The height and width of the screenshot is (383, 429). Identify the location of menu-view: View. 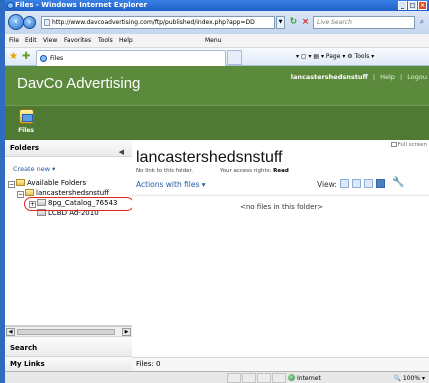
(50, 41).